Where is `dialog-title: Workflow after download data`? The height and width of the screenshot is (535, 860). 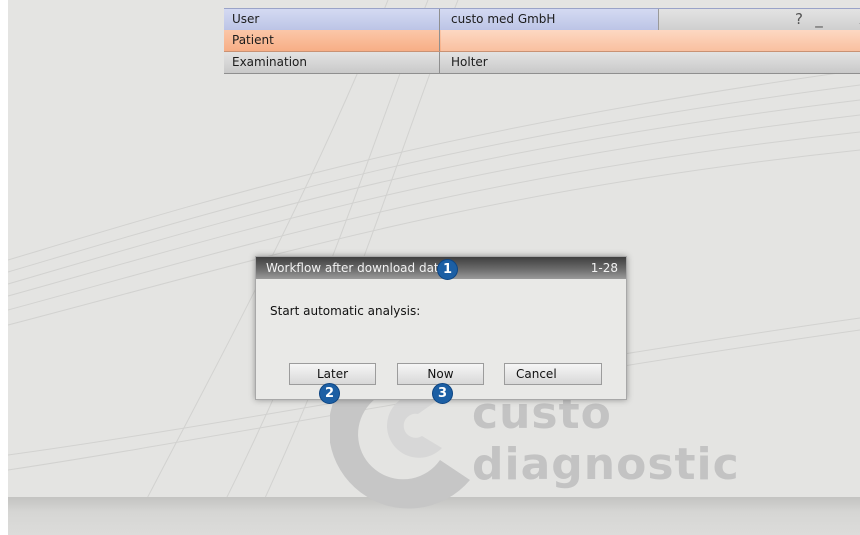 dialog-title: Workflow after download data is located at coordinates (356, 268).